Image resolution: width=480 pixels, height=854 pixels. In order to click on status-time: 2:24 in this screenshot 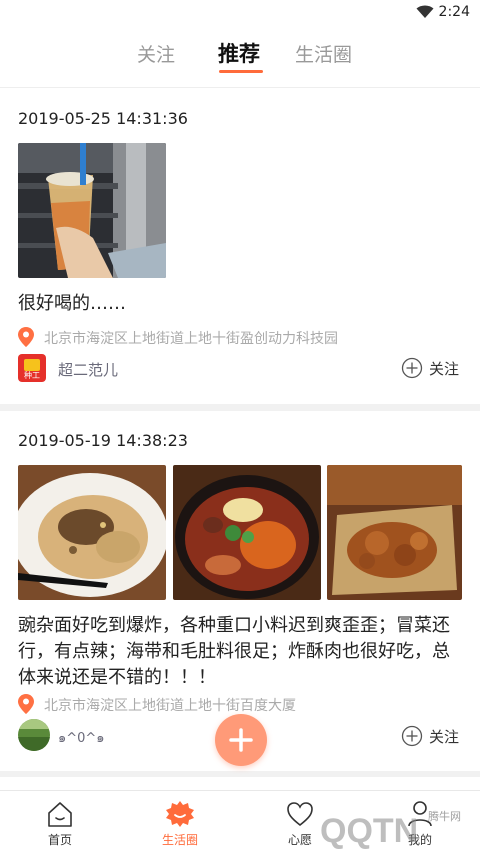, I will do `click(454, 12)`.